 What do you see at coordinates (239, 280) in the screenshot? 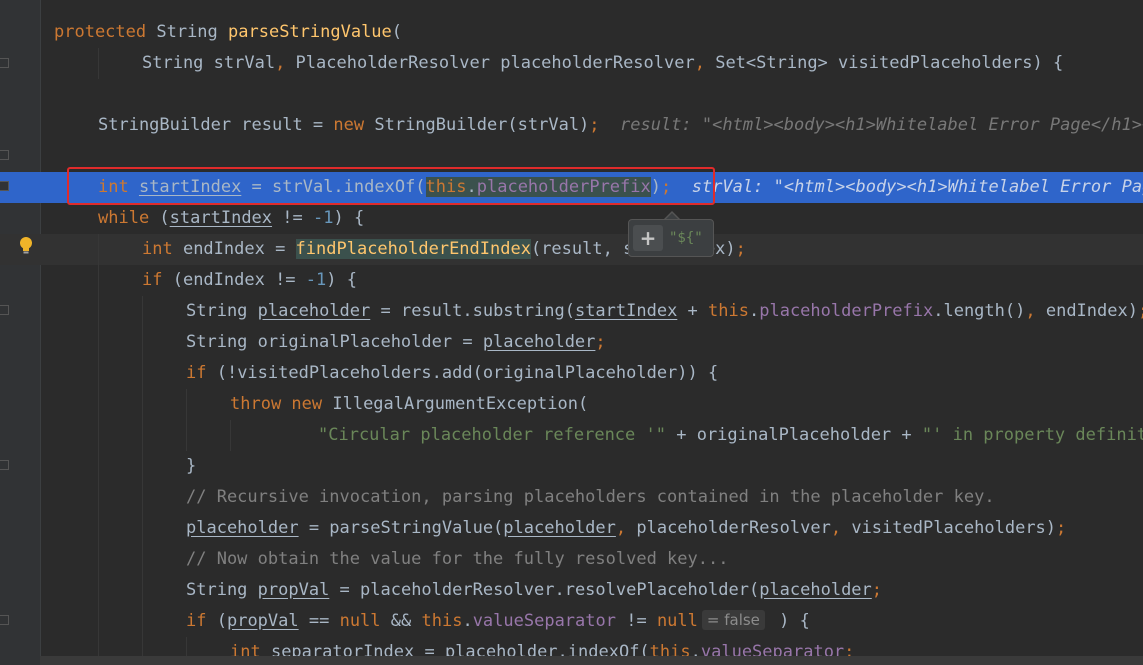
I see `code-token: (endIndex !=` at bounding box center [239, 280].